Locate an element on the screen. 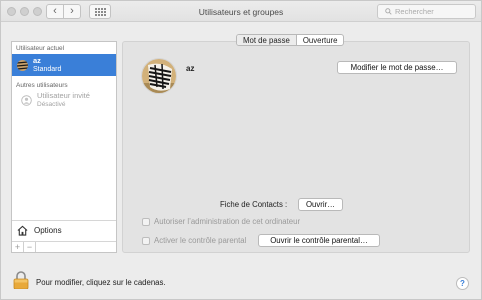 Image resolution: width=482 pixels, height=300 pixels. guest-user-status: Désactivé is located at coordinates (51, 104).